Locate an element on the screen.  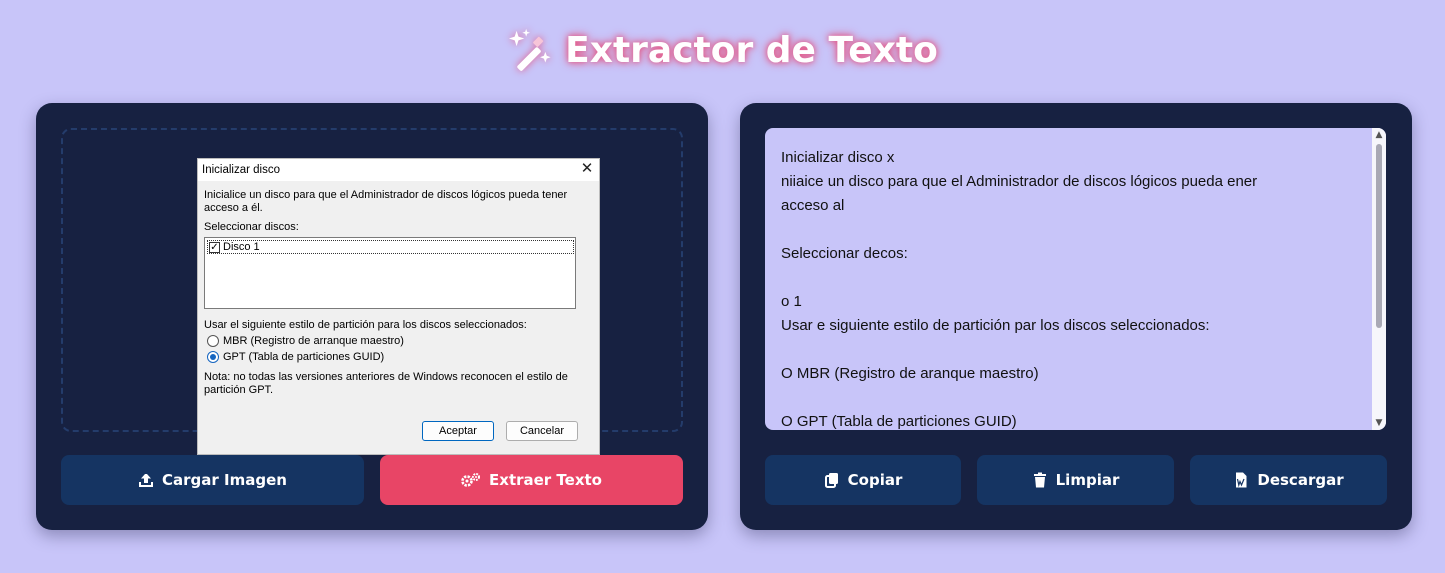
clear-button: Limpiar is located at coordinates (1075, 480).